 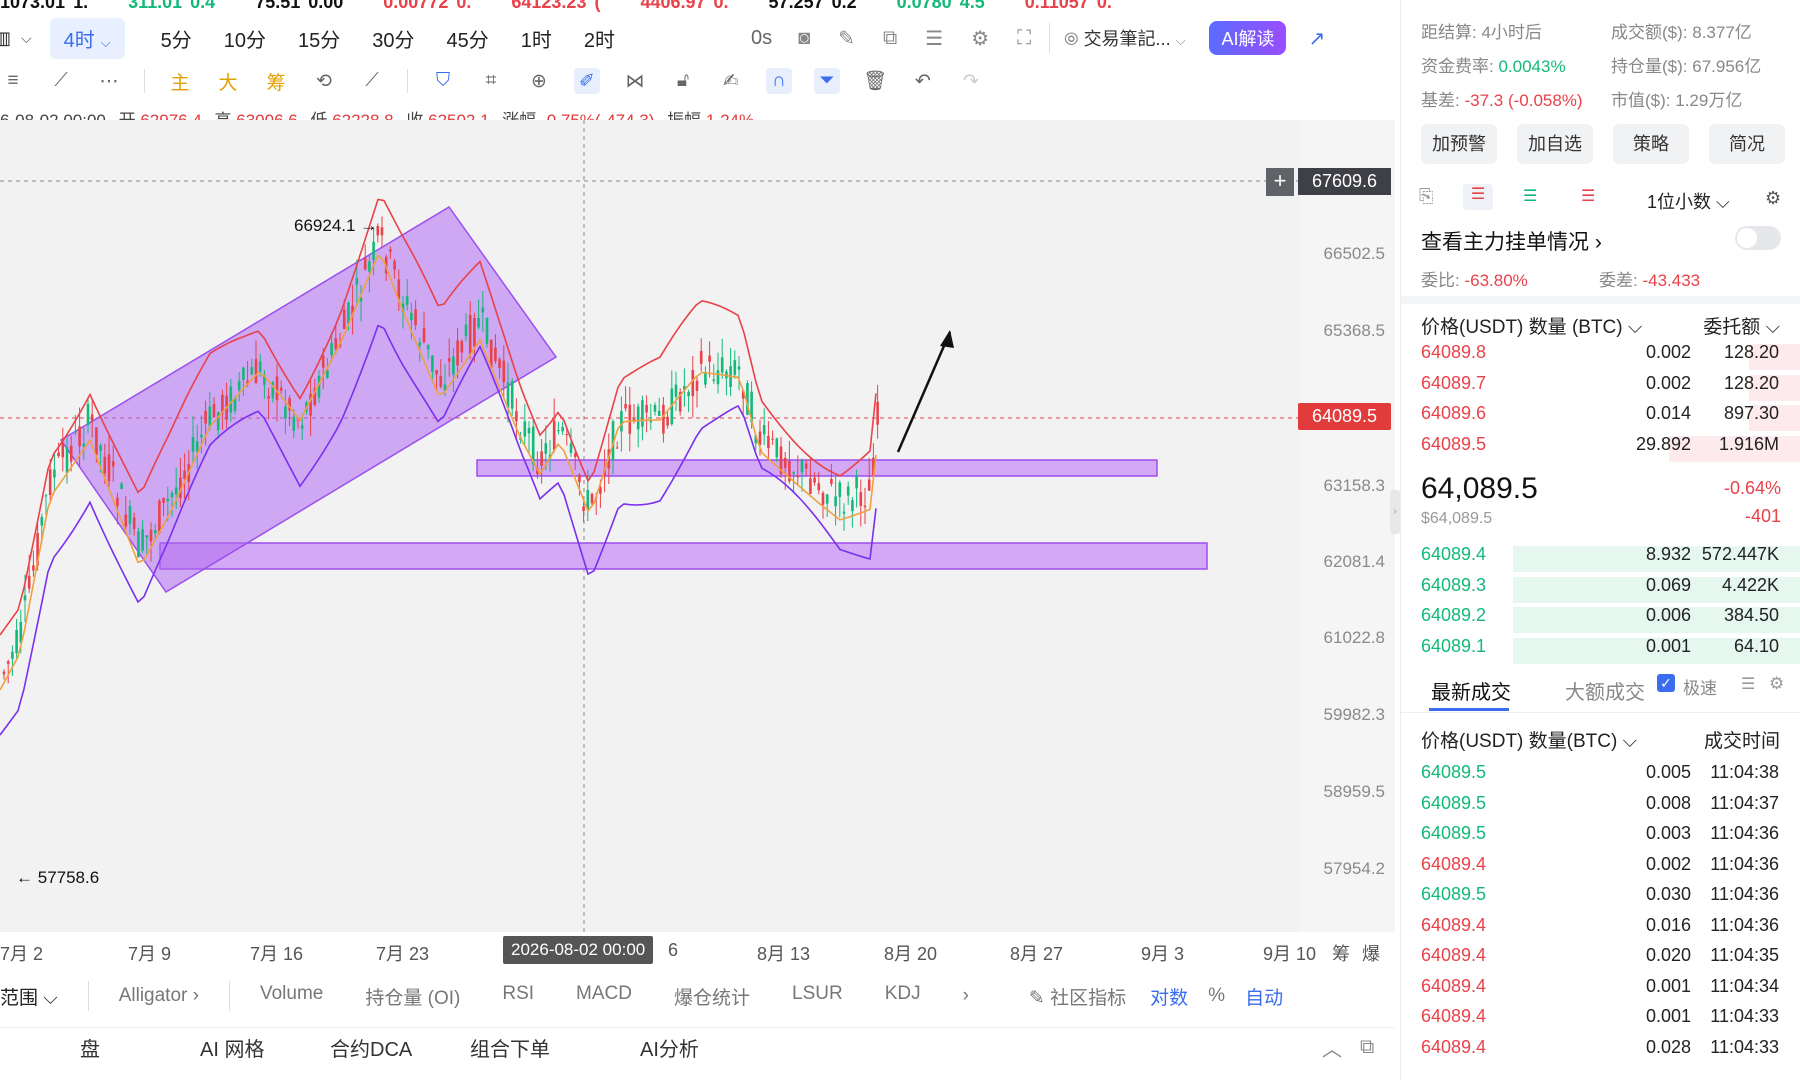 I want to click on share-icon: ↗, so click(x=1316, y=38).